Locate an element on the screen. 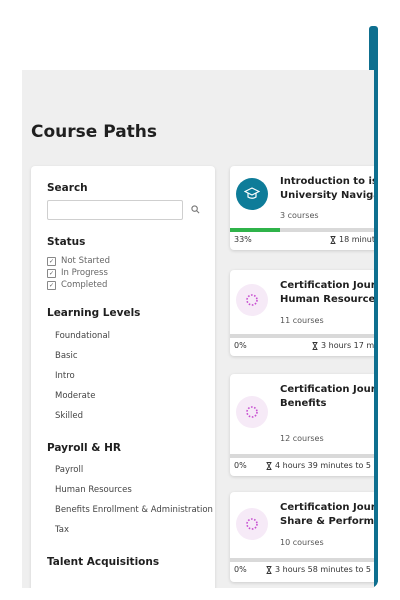  duration-text: 18 minutes is located at coordinates (356, 239).